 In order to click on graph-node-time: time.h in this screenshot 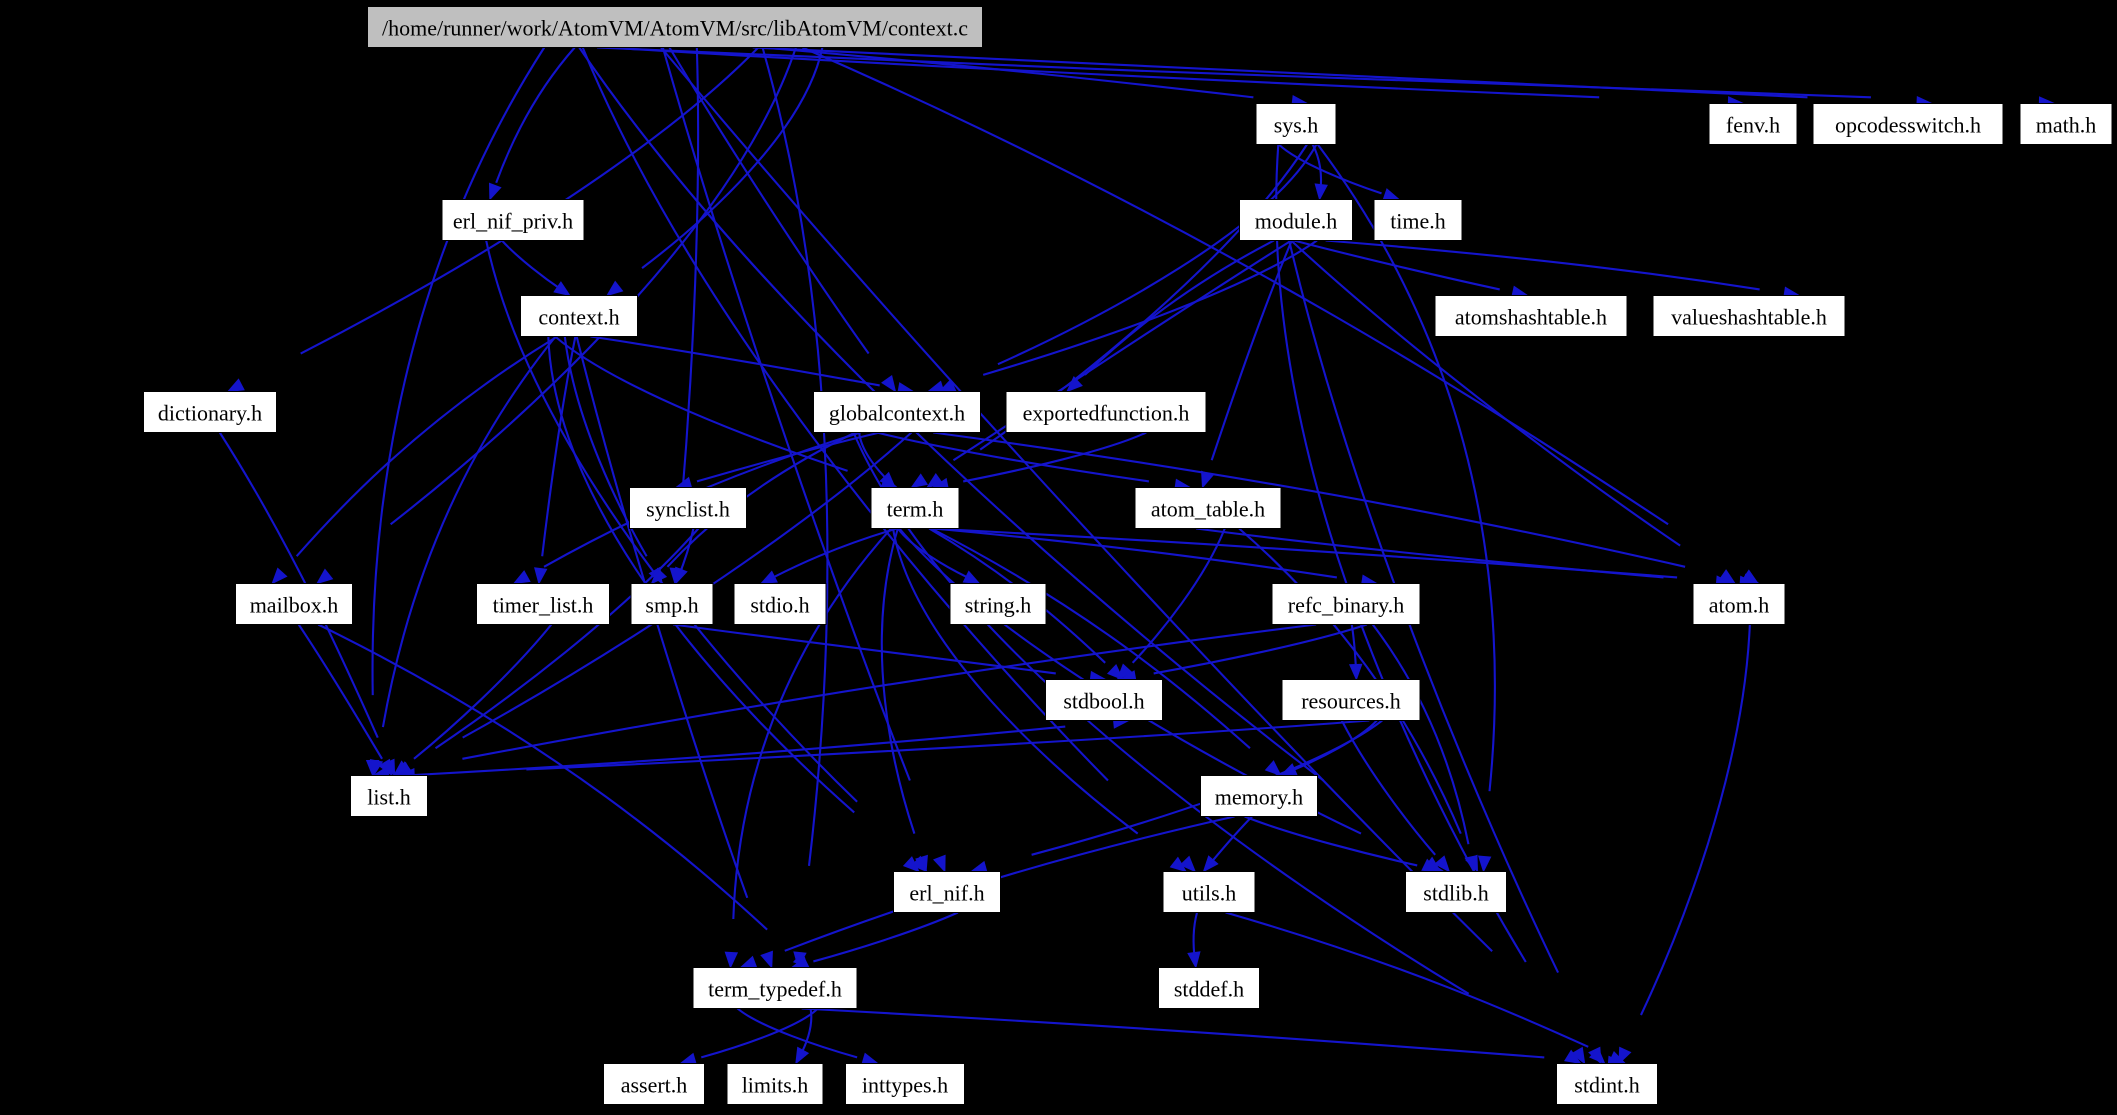, I will do `click(1418, 220)`.